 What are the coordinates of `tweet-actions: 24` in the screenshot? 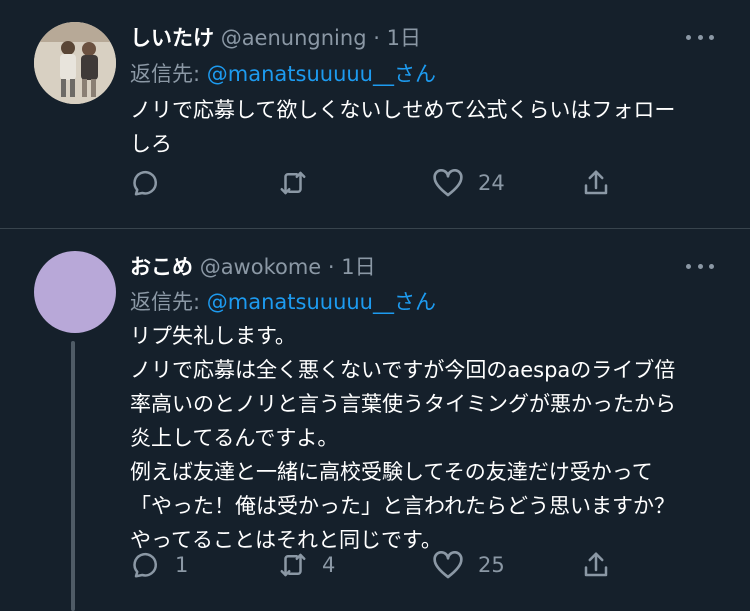 It's located at (375, 188).